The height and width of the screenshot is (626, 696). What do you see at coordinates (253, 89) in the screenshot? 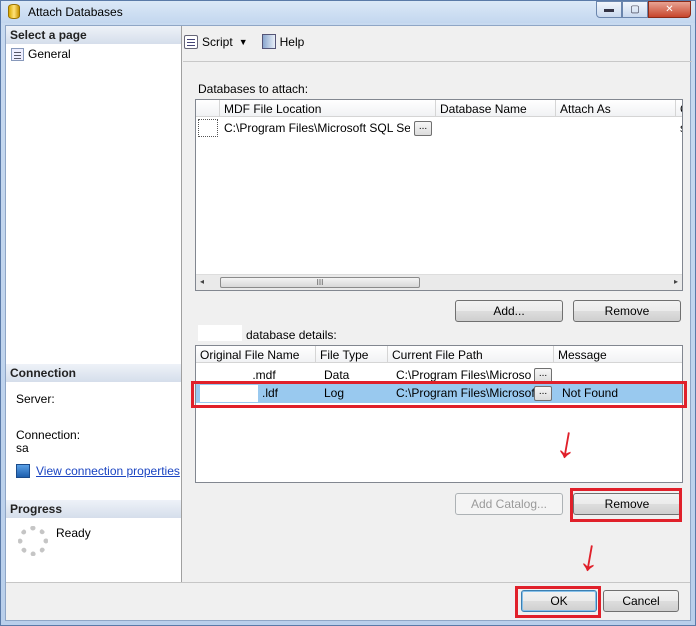
I see `databases-to-attach-label: Databases to attach:` at bounding box center [253, 89].